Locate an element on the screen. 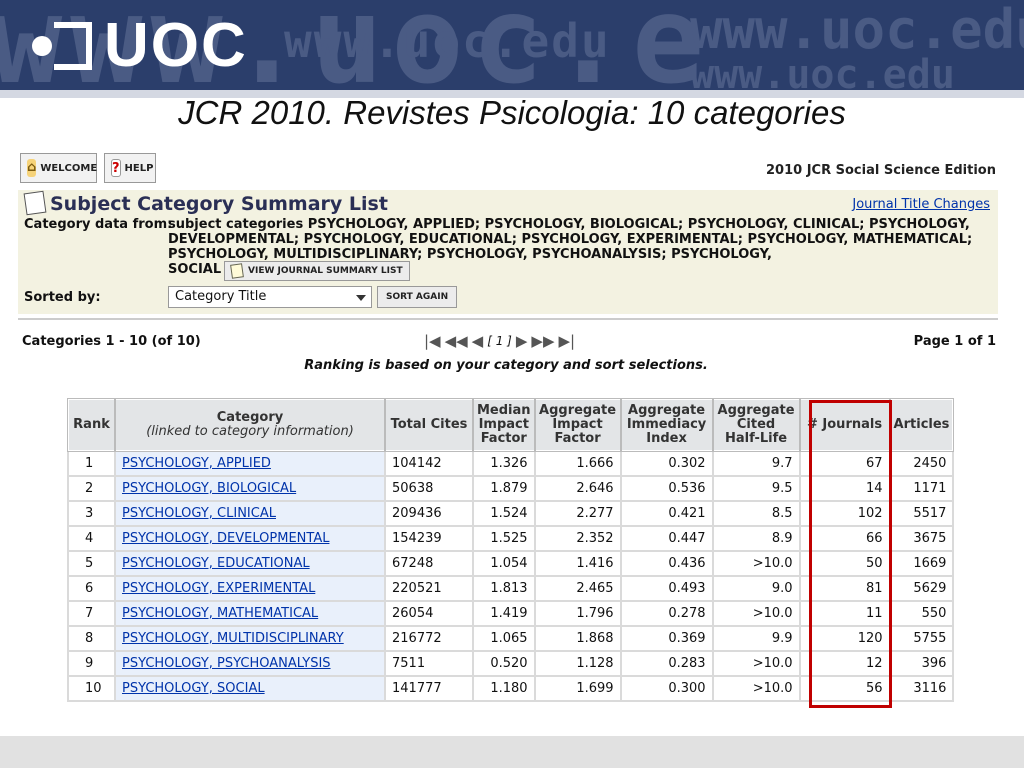 This screenshot has width=1024, height=768. banner-watermark-right-2: www.uoc.edu is located at coordinates (822, 71).